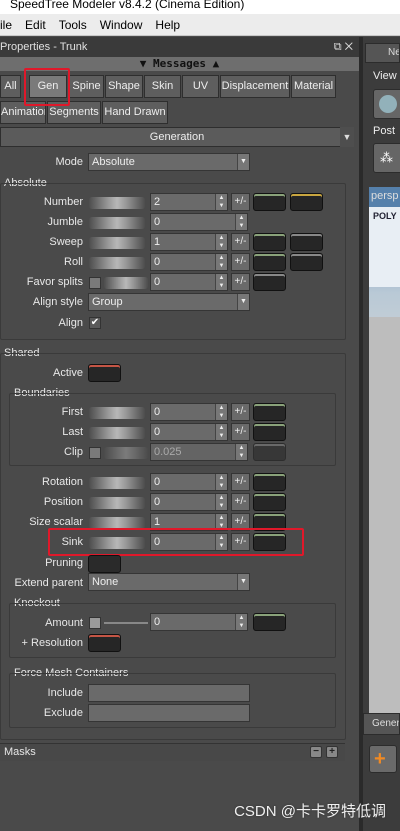 The width and height of the screenshot is (400, 831). I want to click on roll-plusminus-button: +/-, so click(240, 262).